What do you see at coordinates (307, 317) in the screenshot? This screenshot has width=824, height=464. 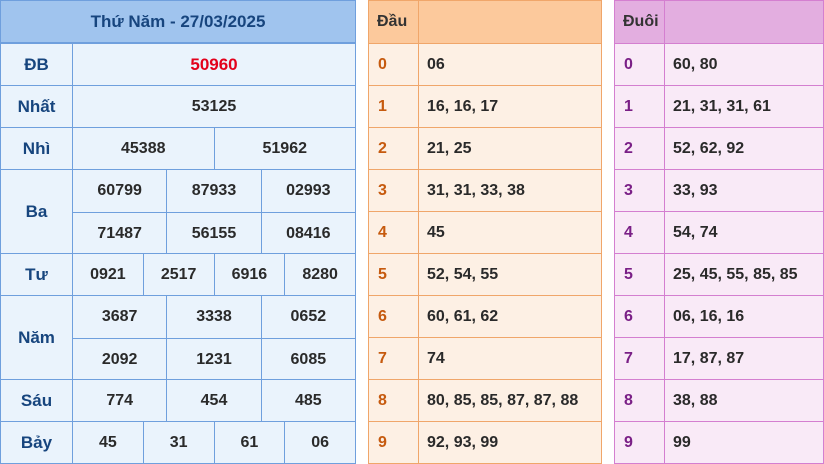 I see `prize-number: 0652` at bounding box center [307, 317].